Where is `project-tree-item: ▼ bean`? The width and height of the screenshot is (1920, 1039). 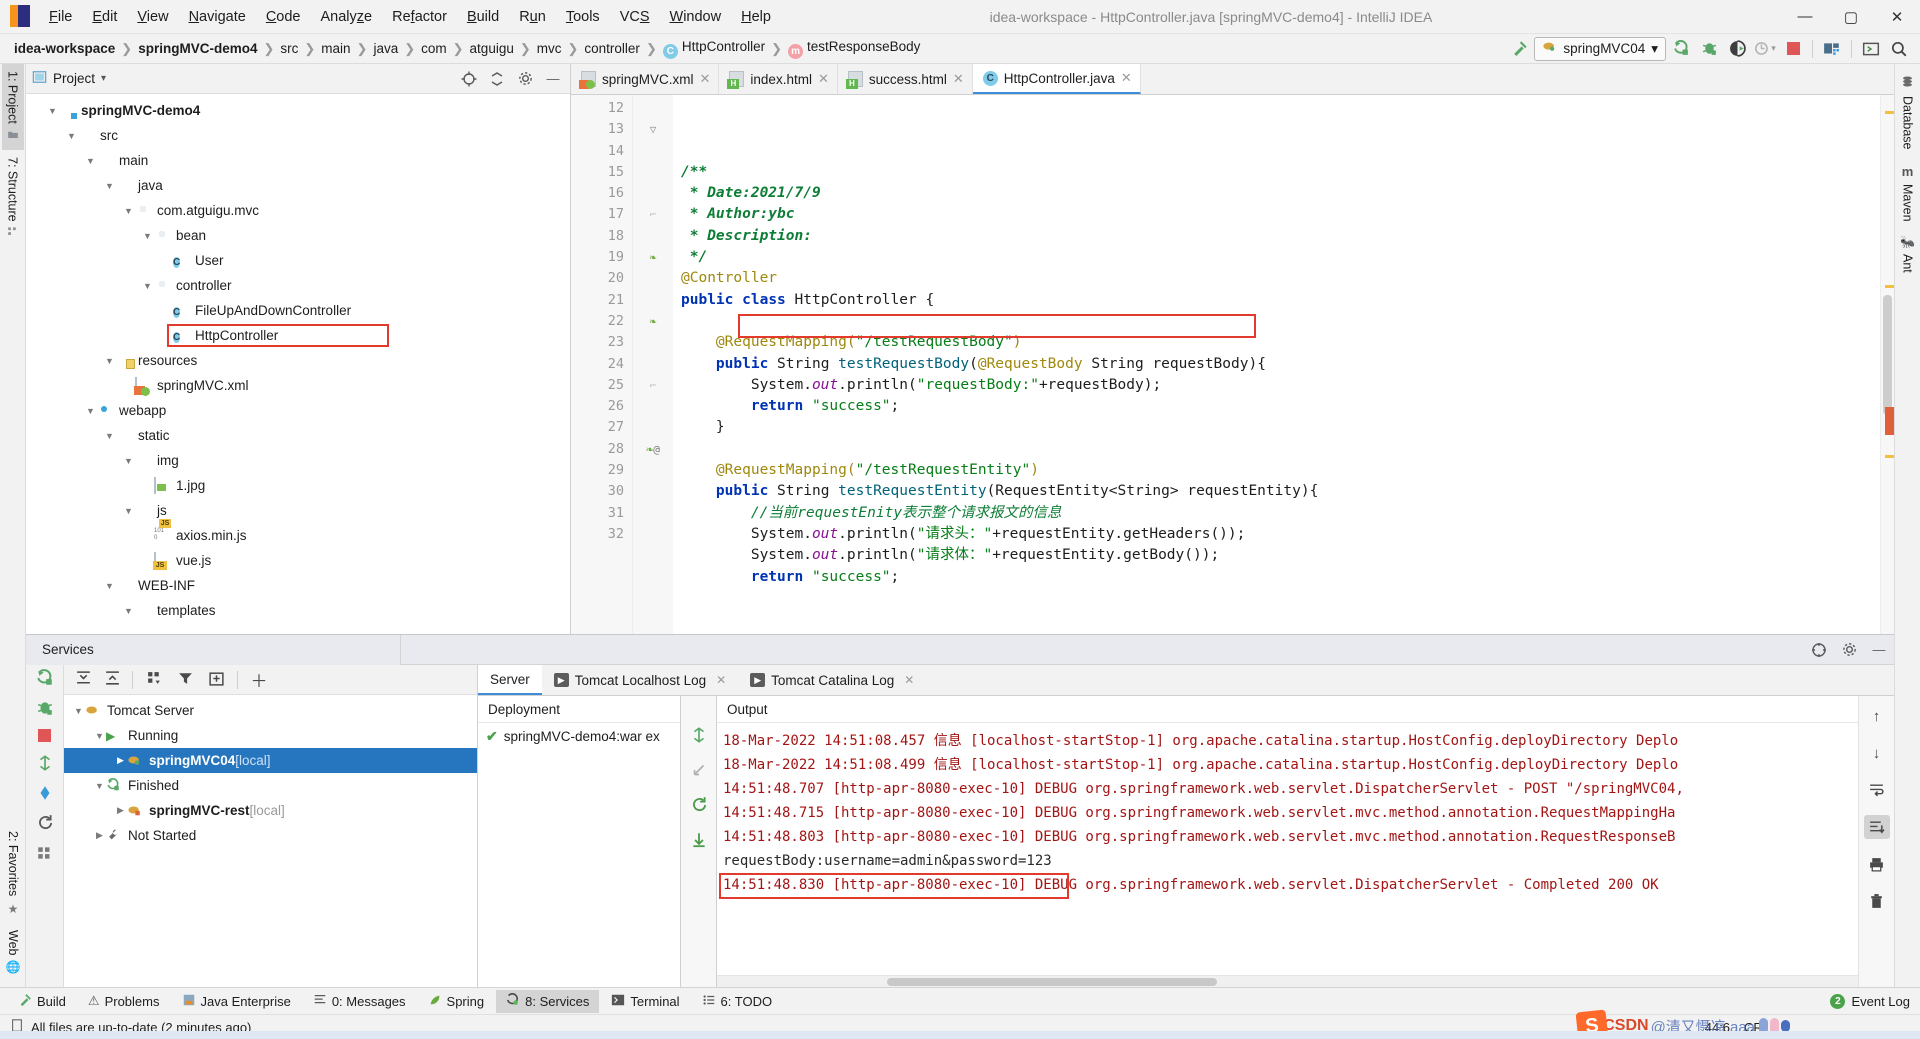
project-tree-item: ▼ bean is located at coordinates (298, 235).